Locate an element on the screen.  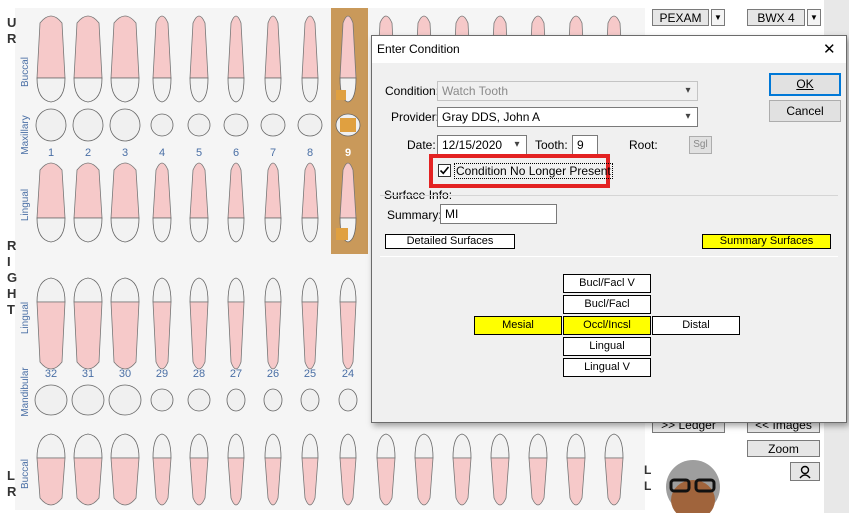
zone-label-maxillary: Maxillary is located at coordinates (25, 134).